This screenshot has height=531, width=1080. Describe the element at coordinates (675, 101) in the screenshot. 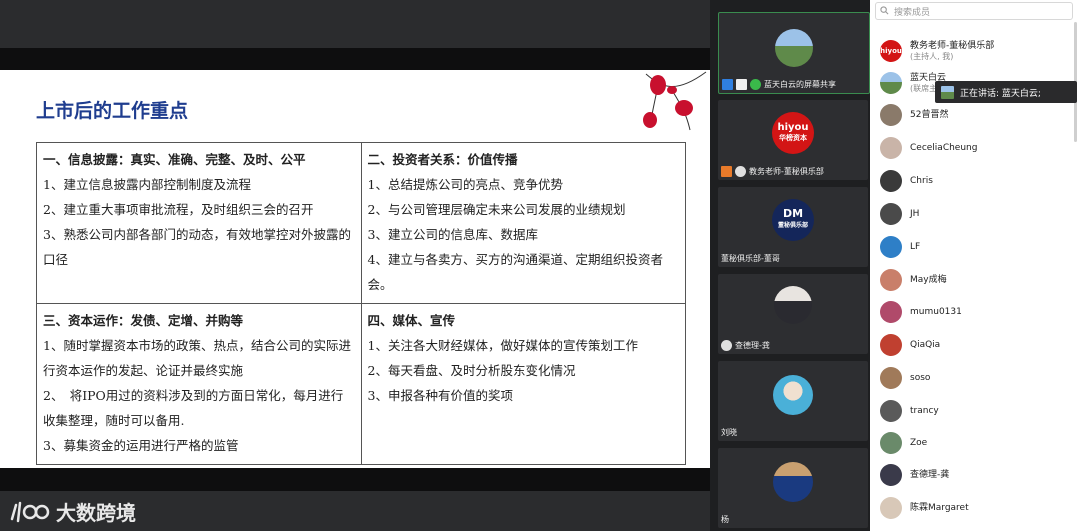

I see `flower-decoration-icon` at that location.